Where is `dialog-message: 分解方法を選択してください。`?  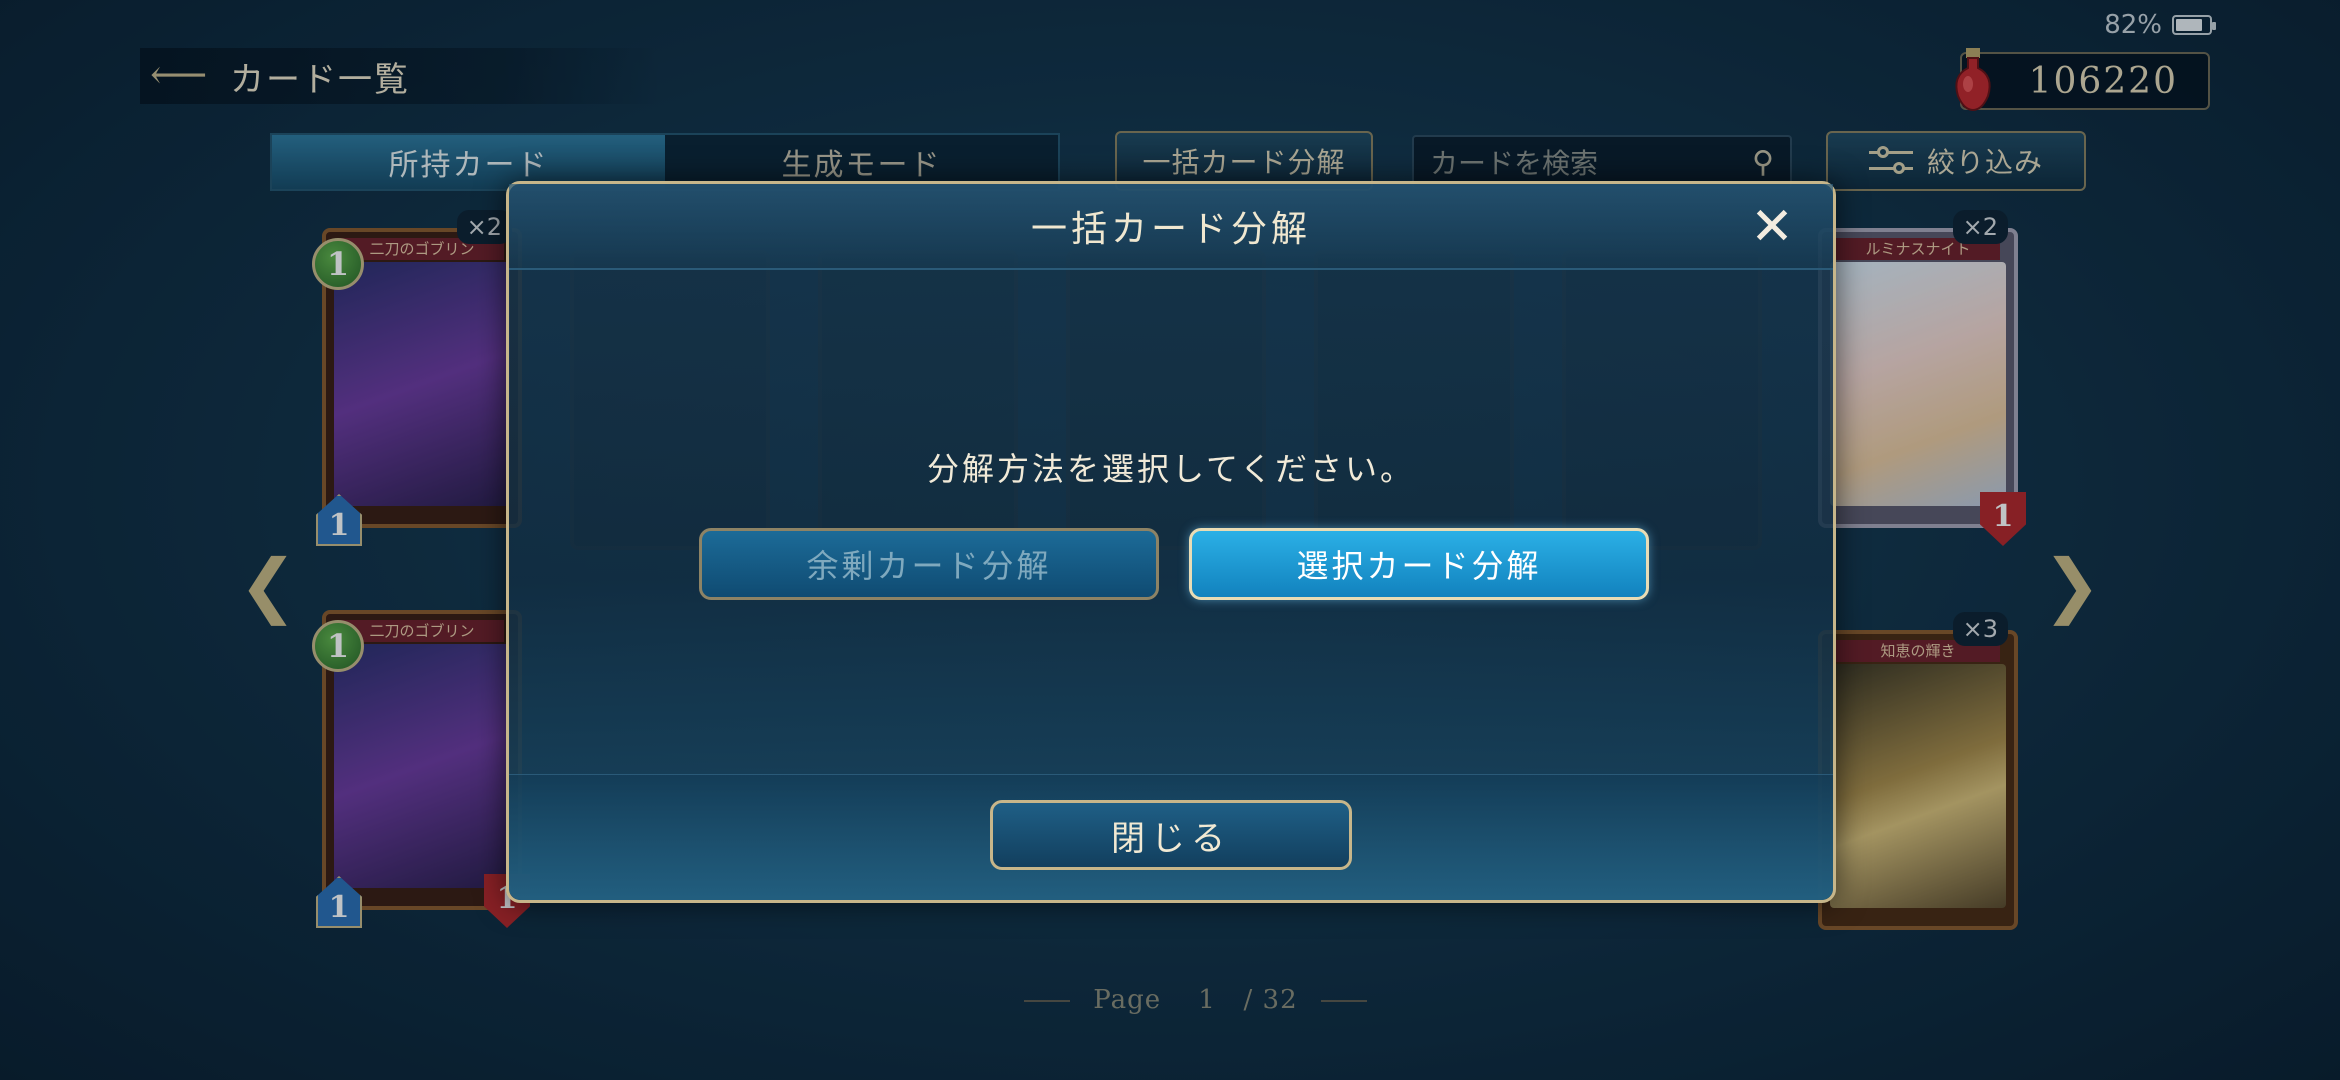 dialog-message: 分解方法を選択してください。 is located at coordinates (1171, 469).